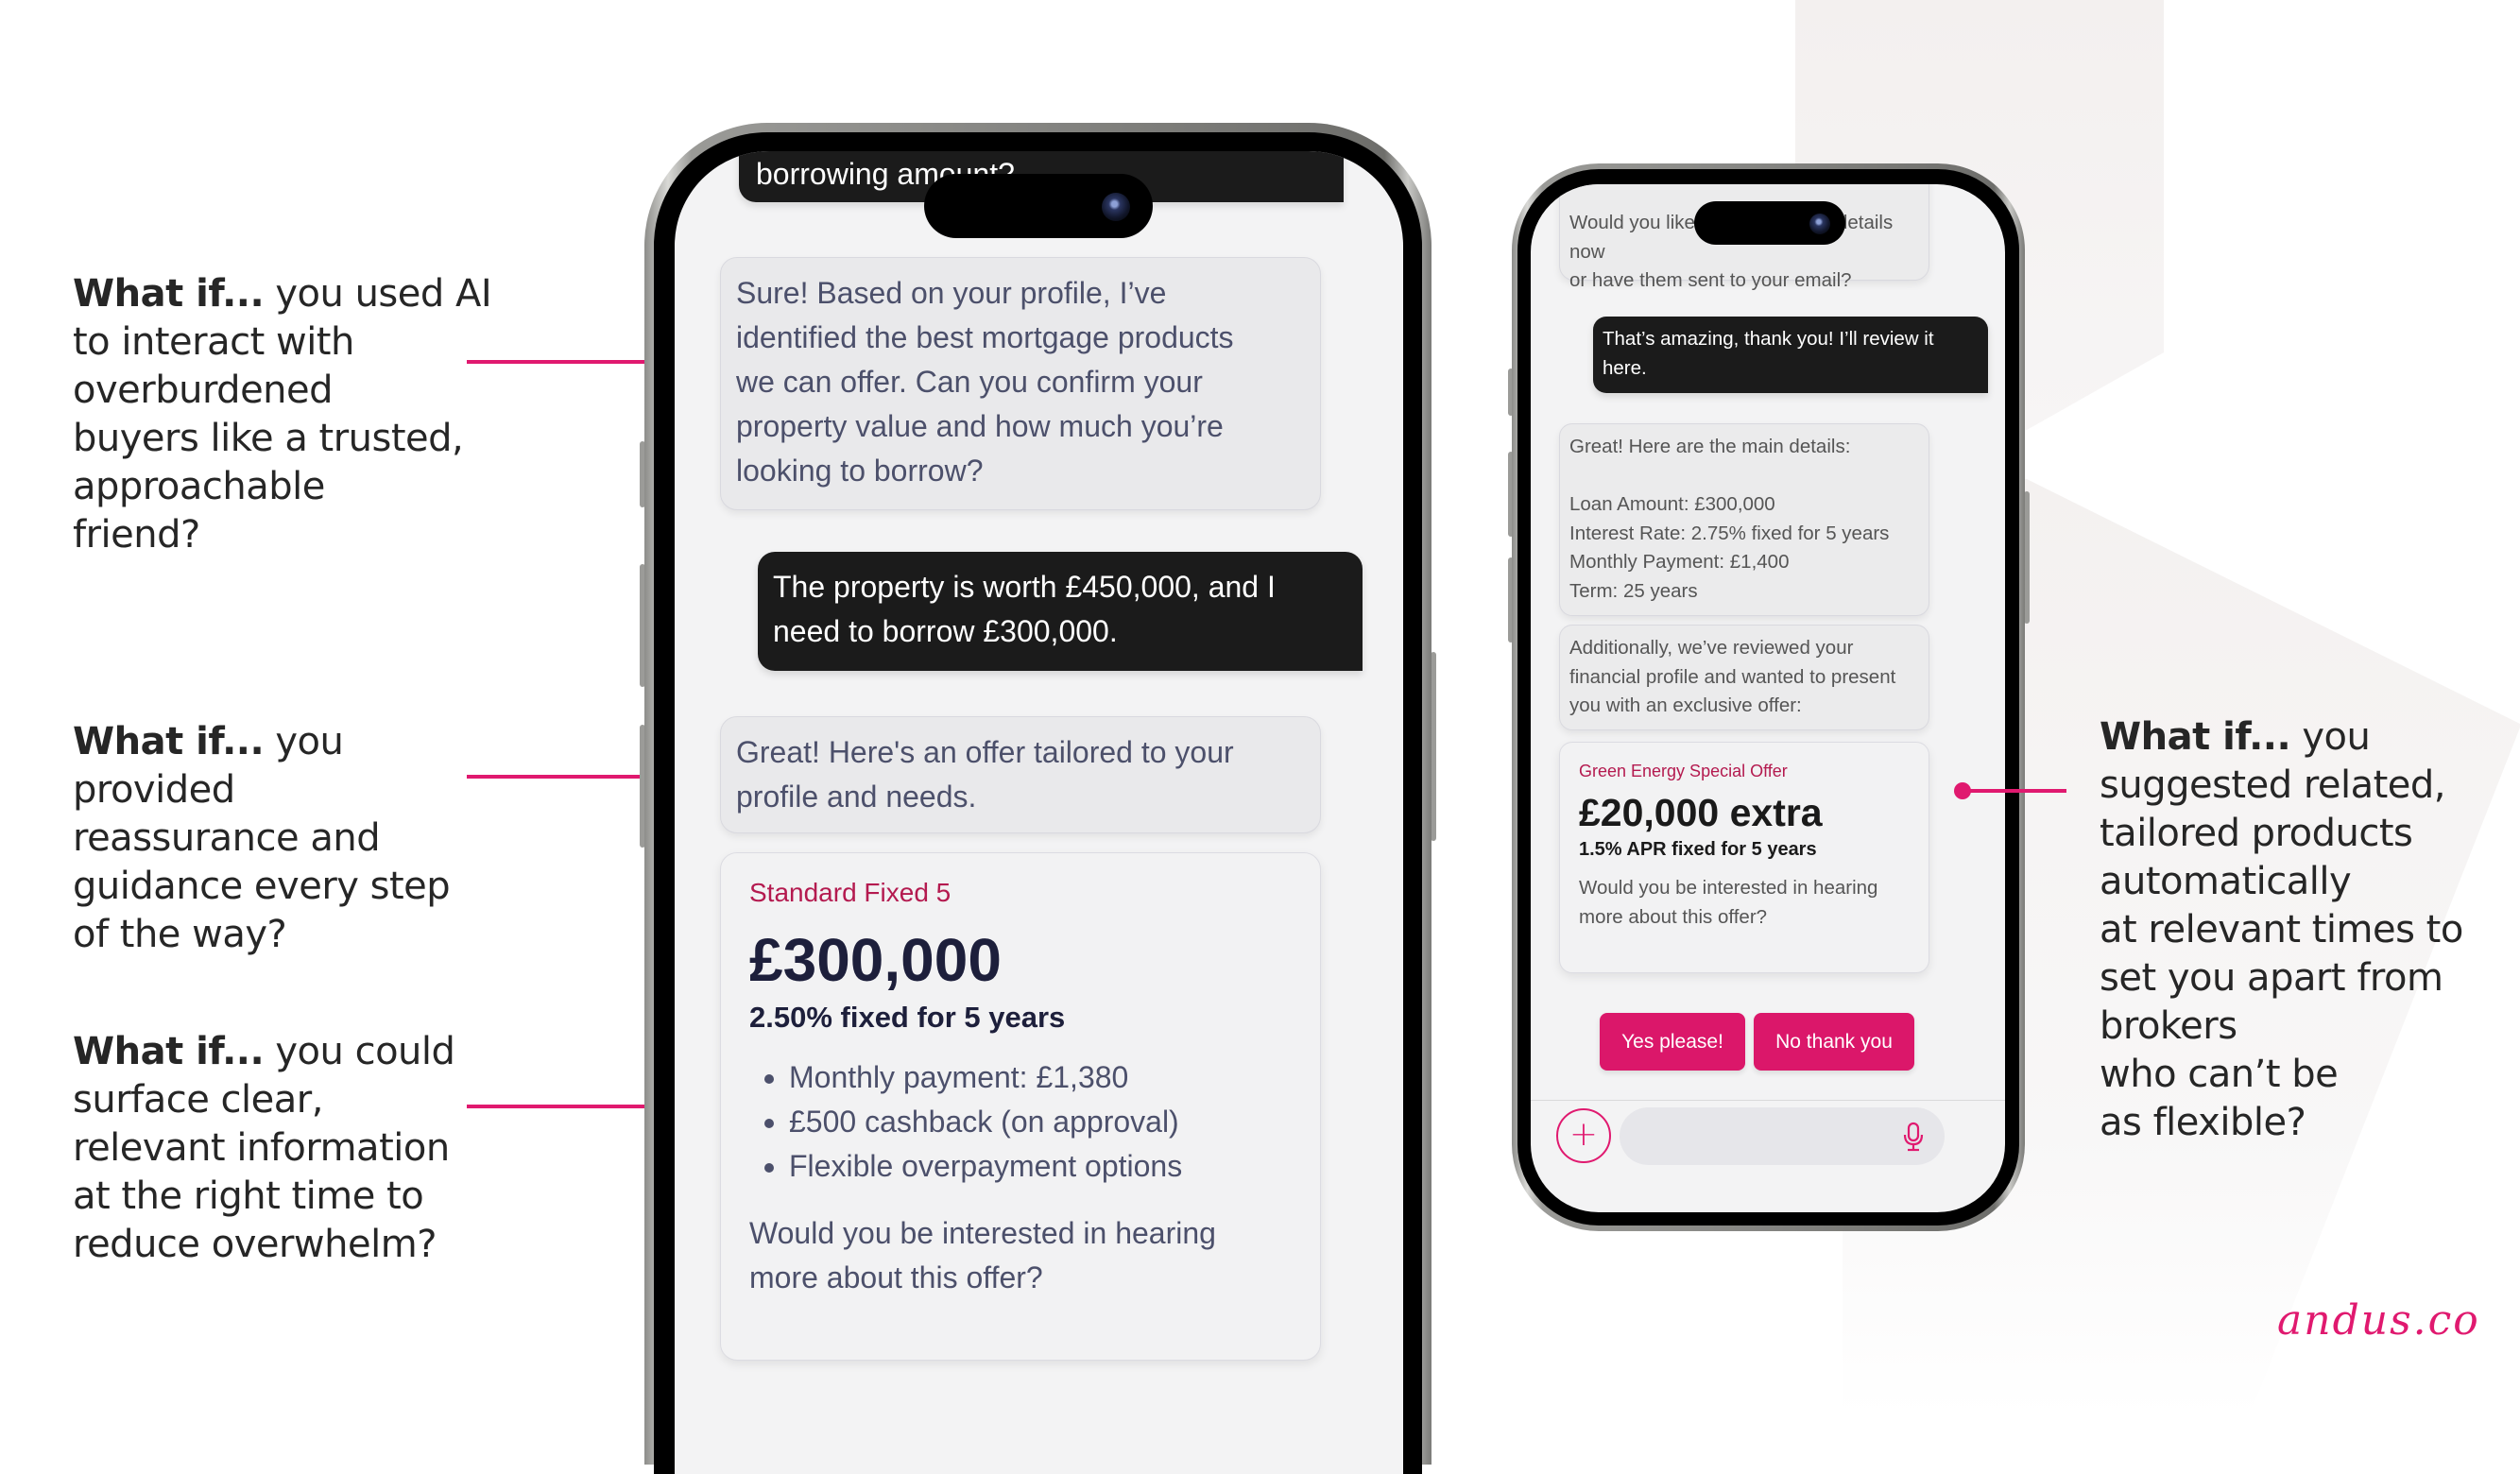  I want to click on offer-label: Standard Fixed 5, so click(850, 892).